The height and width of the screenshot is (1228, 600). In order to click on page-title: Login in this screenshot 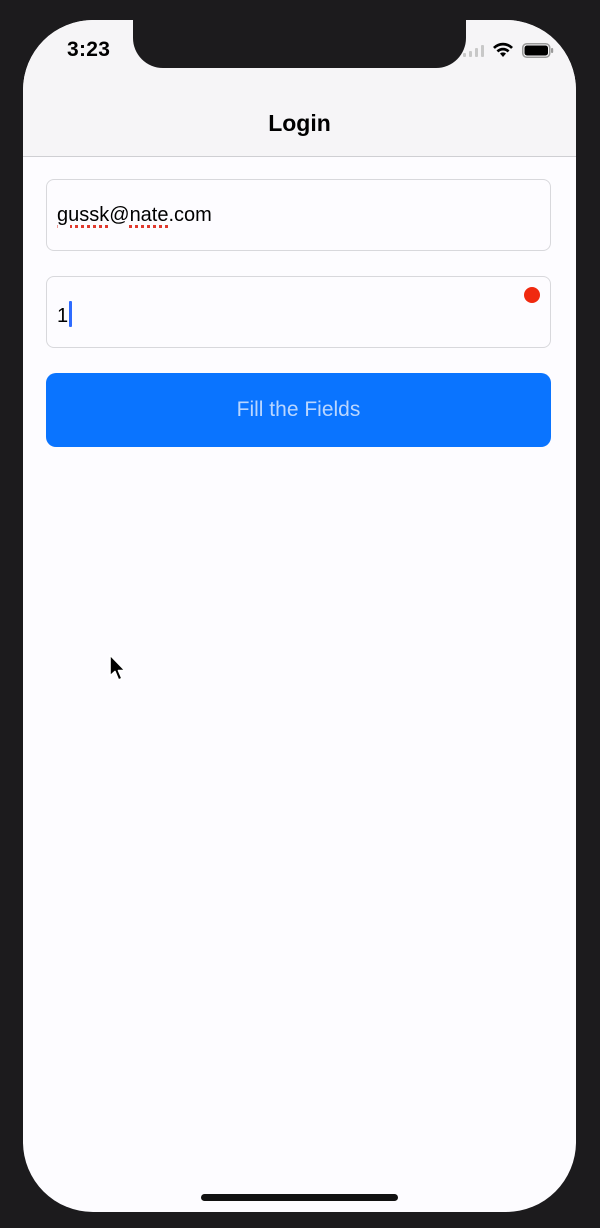, I will do `click(299, 123)`.